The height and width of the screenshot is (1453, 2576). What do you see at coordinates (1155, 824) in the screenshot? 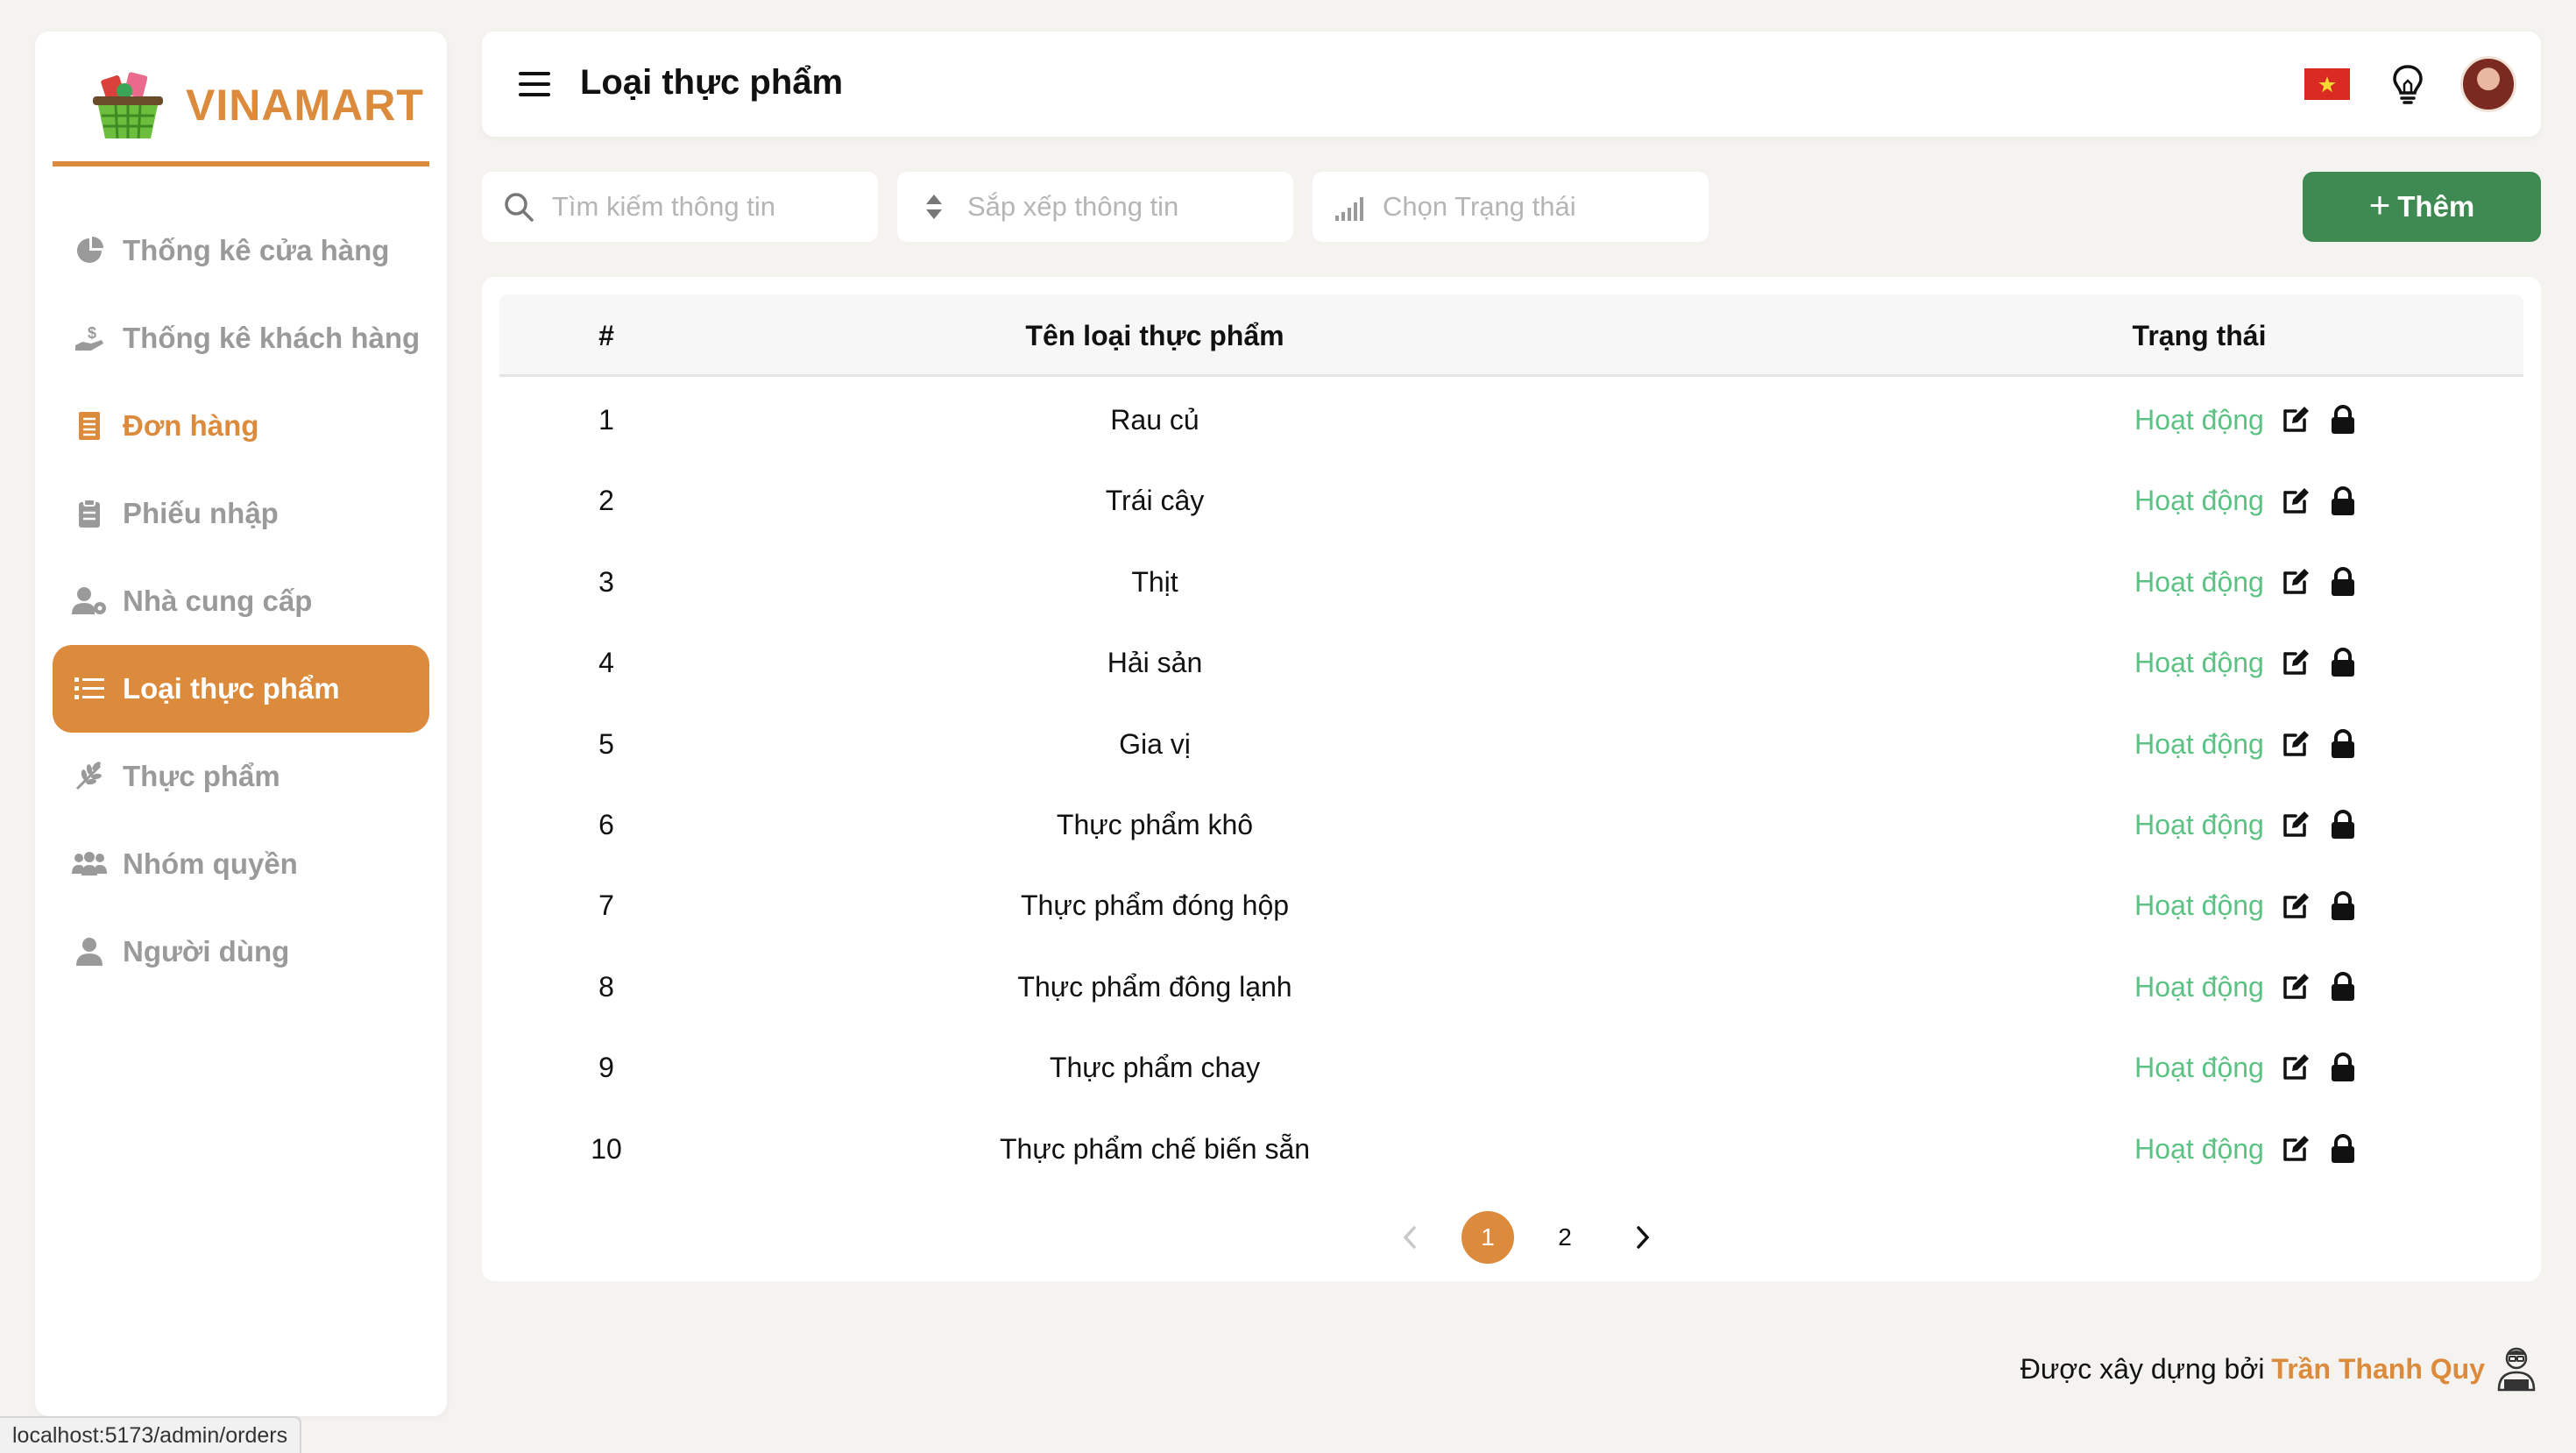
I see `row-category-name: Thực phẩm khô` at bounding box center [1155, 824].